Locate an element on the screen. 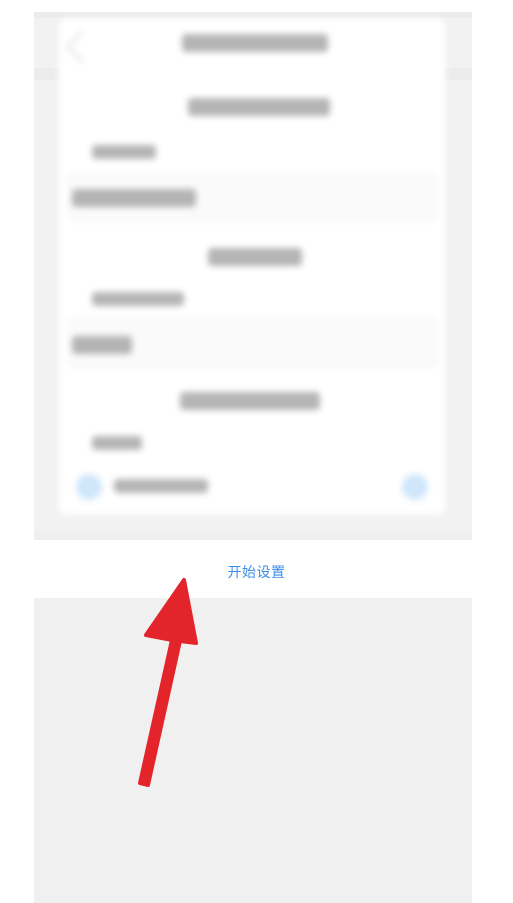 Image resolution: width=513 pixels, height=903 pixels. annotation-arrow-icon is located at coordinates (168, 682).